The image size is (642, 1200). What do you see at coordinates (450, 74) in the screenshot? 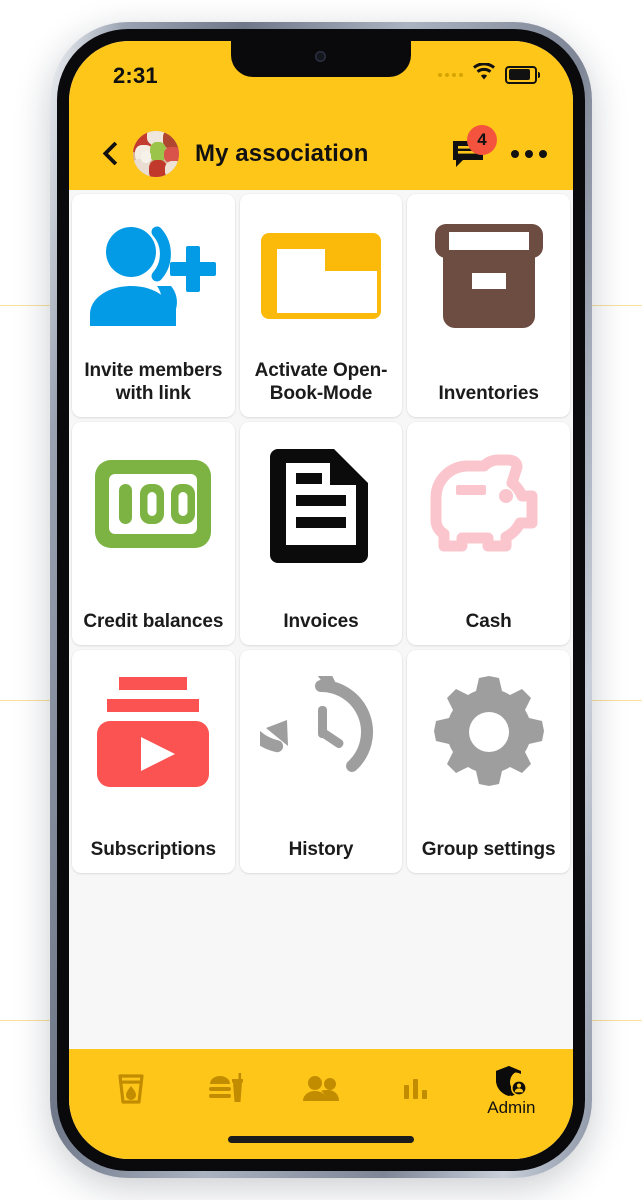
I see `signal-dots-icon` at bounding box center [450, 74].